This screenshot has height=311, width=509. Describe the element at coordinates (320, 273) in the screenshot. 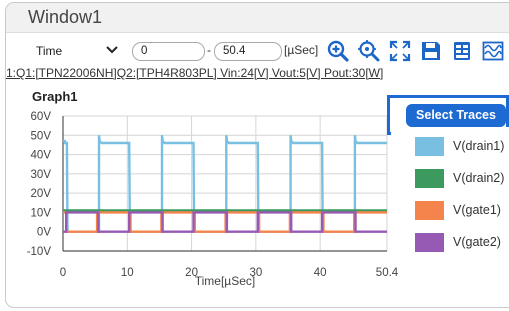

I see `x-tick-label: 40` at that location.